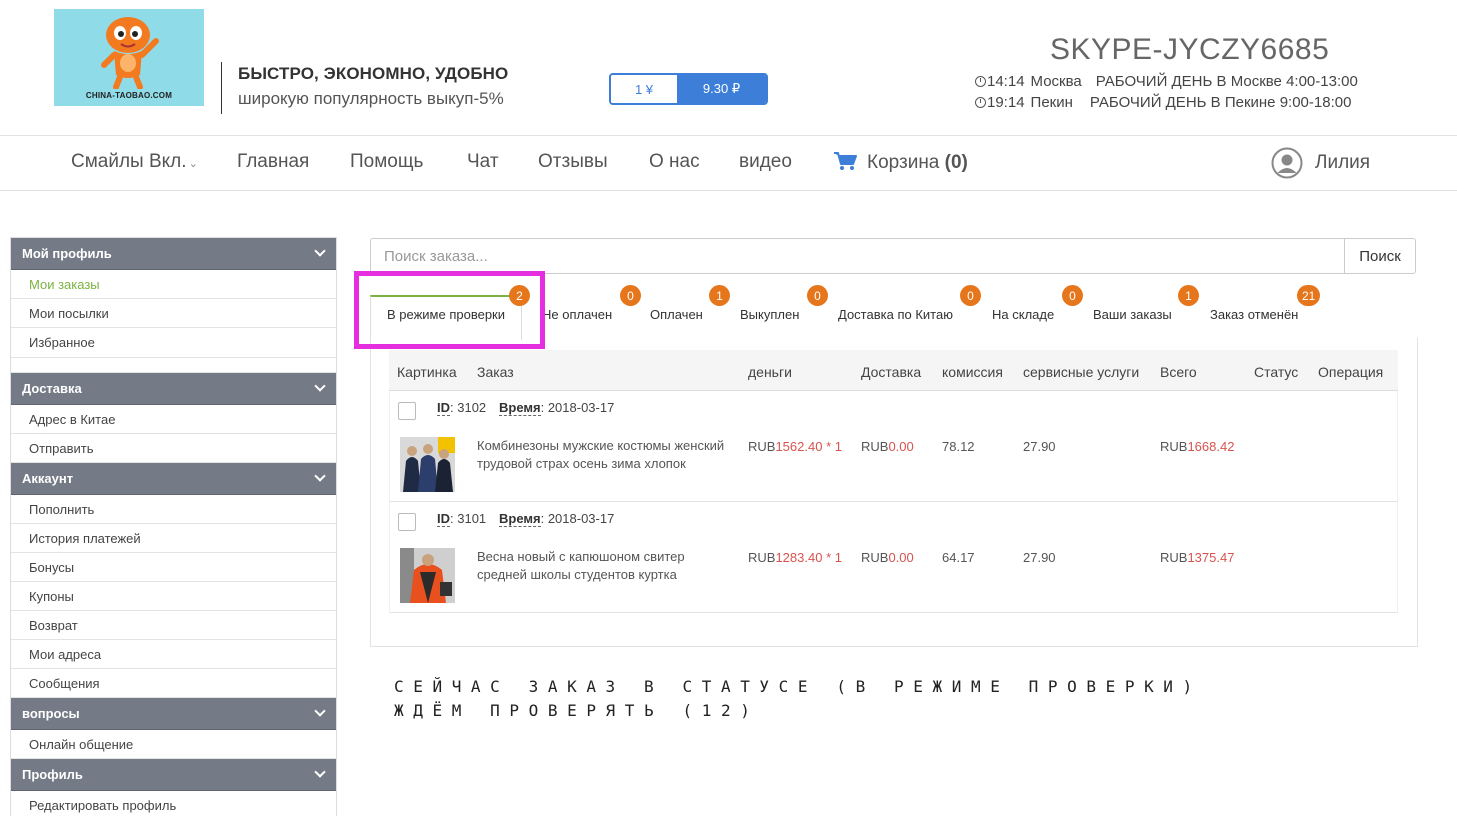  Describe the element at coordinates (129, 161) in the screenshot. I see `nav-smiles-label: Смайлы Вкл.` at that location.